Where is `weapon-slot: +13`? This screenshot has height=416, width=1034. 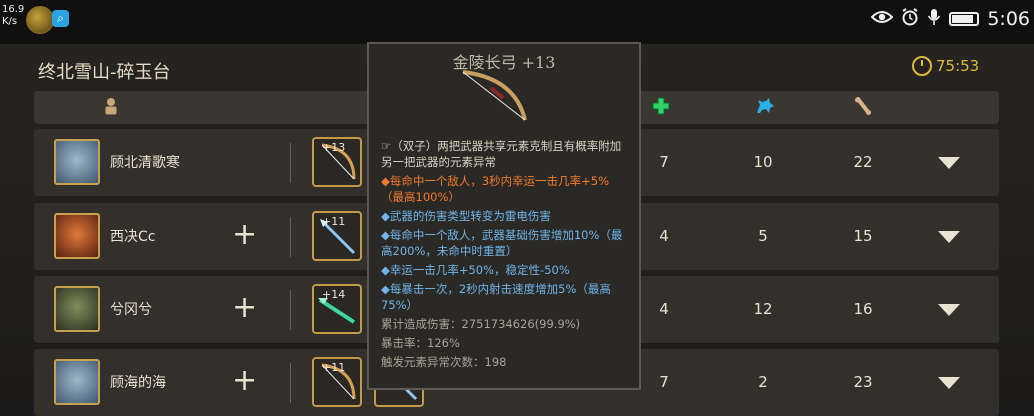
weapon-slot: +13 is located at coordinates (337, 162).